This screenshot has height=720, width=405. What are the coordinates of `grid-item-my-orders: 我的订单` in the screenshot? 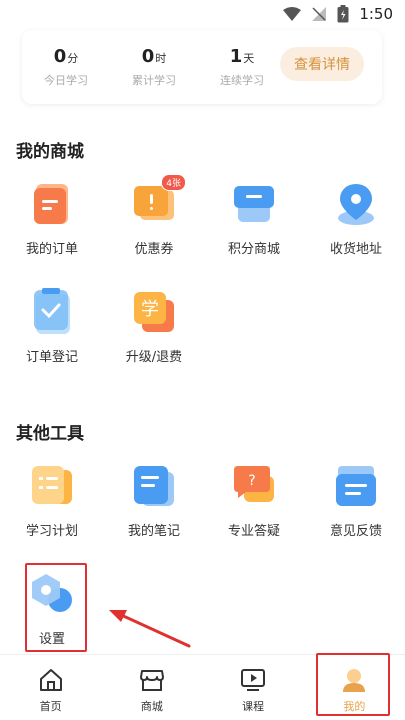 It's located at (52, 218).